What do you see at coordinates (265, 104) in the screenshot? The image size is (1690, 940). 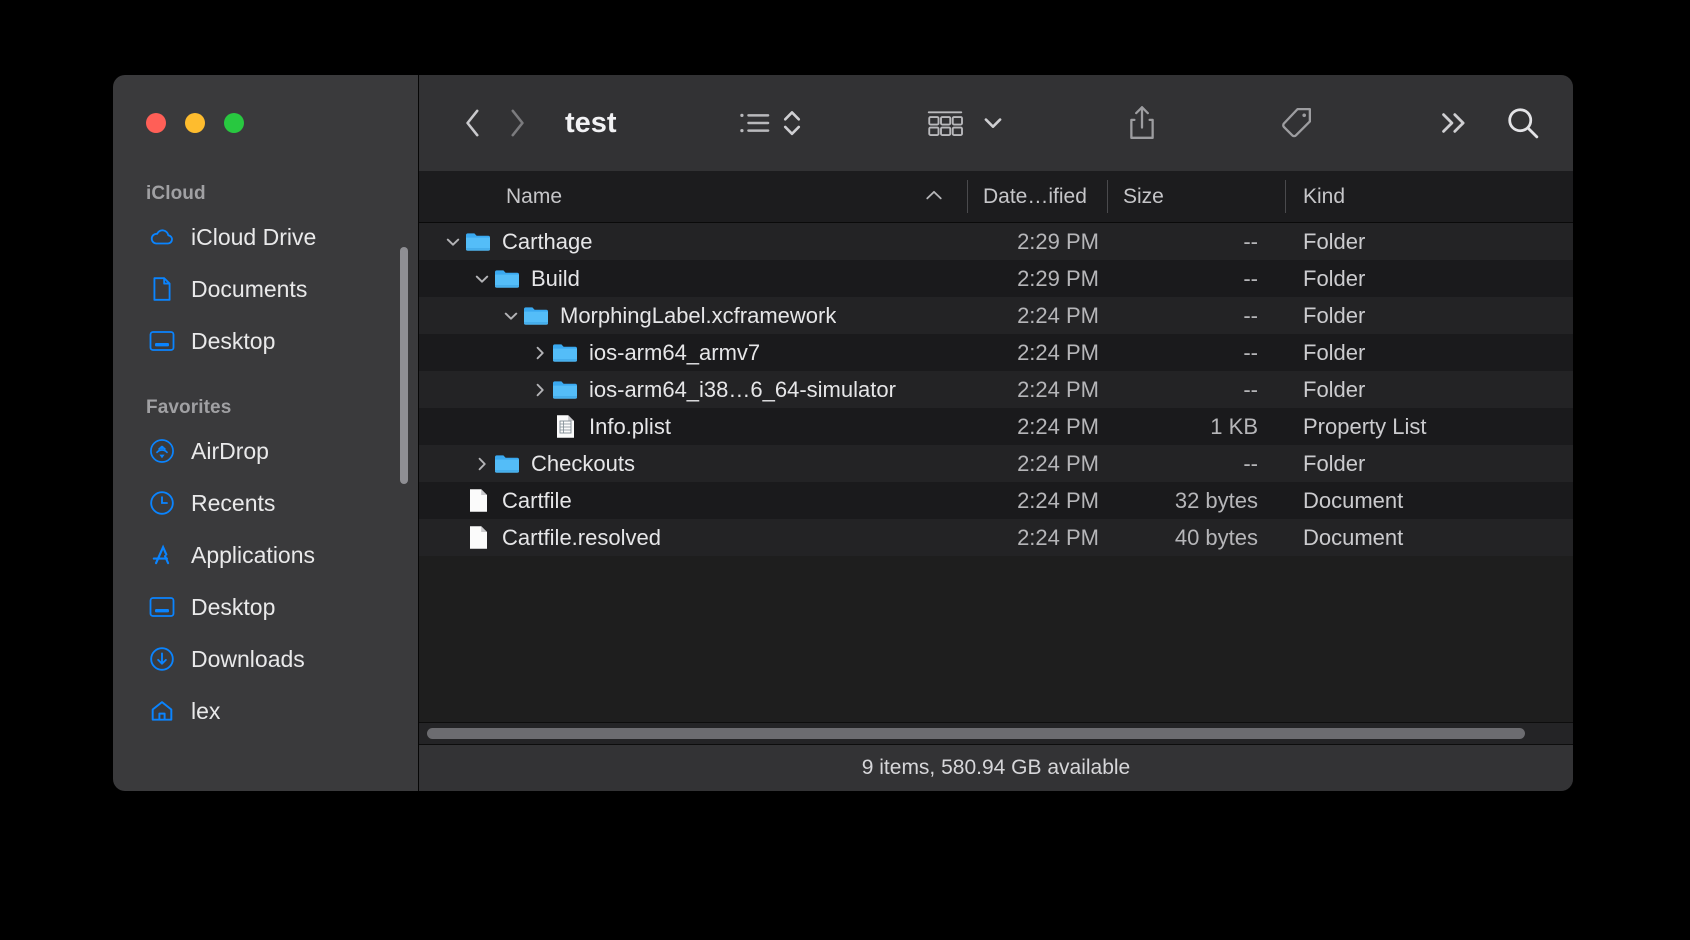 I see `traffic-lights` at bounding box center [265, 104].